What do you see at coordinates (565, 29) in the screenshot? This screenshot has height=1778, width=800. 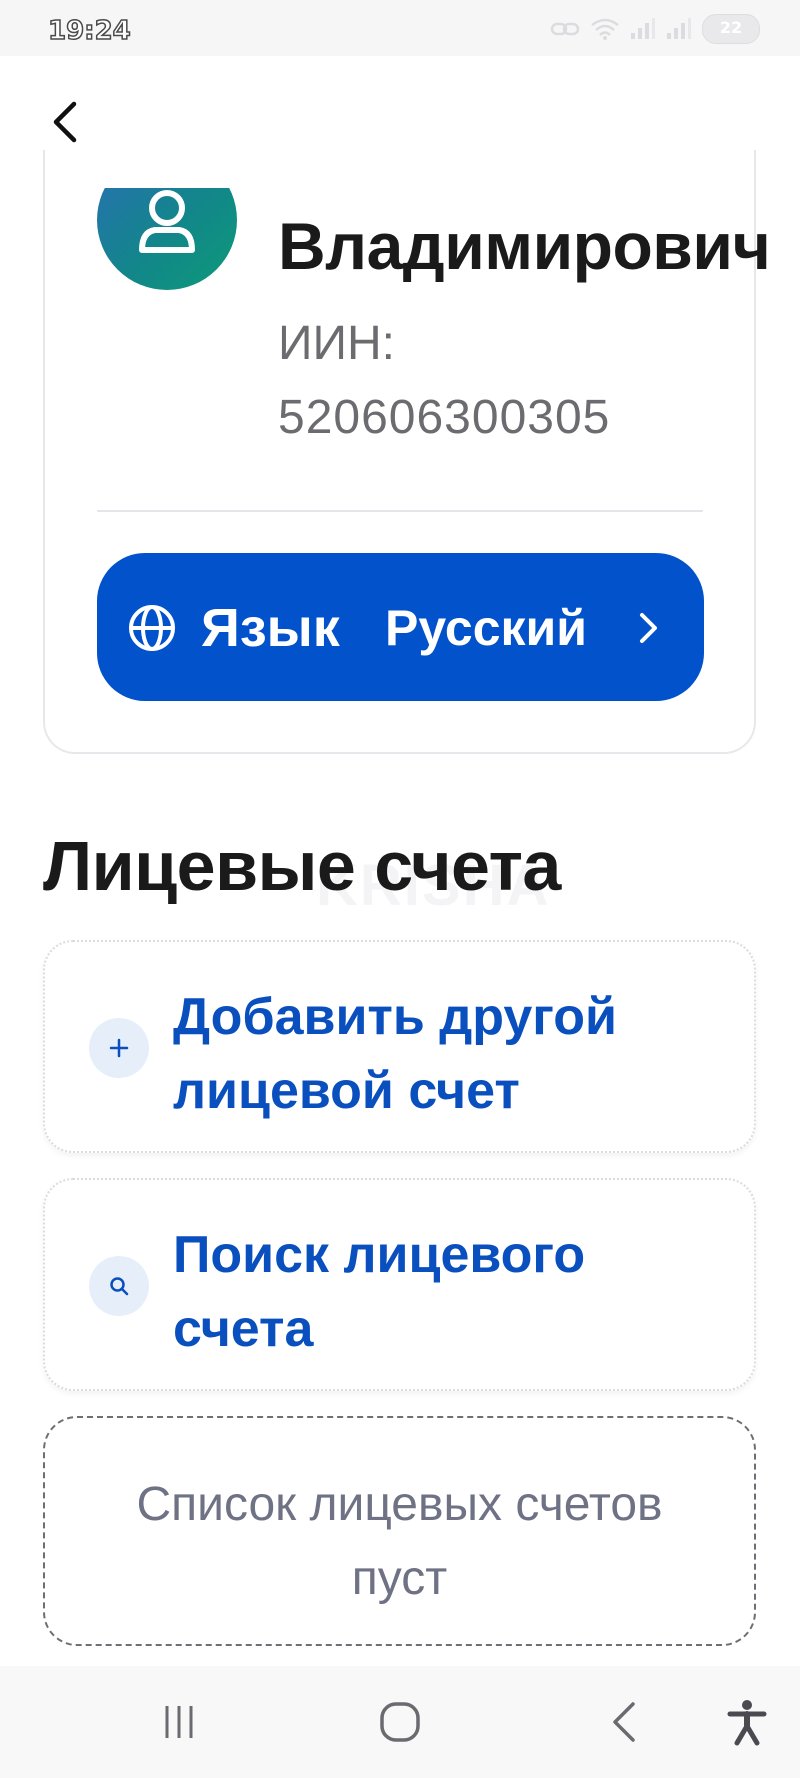 I see `link-icon` at bounding box center [565, 29].